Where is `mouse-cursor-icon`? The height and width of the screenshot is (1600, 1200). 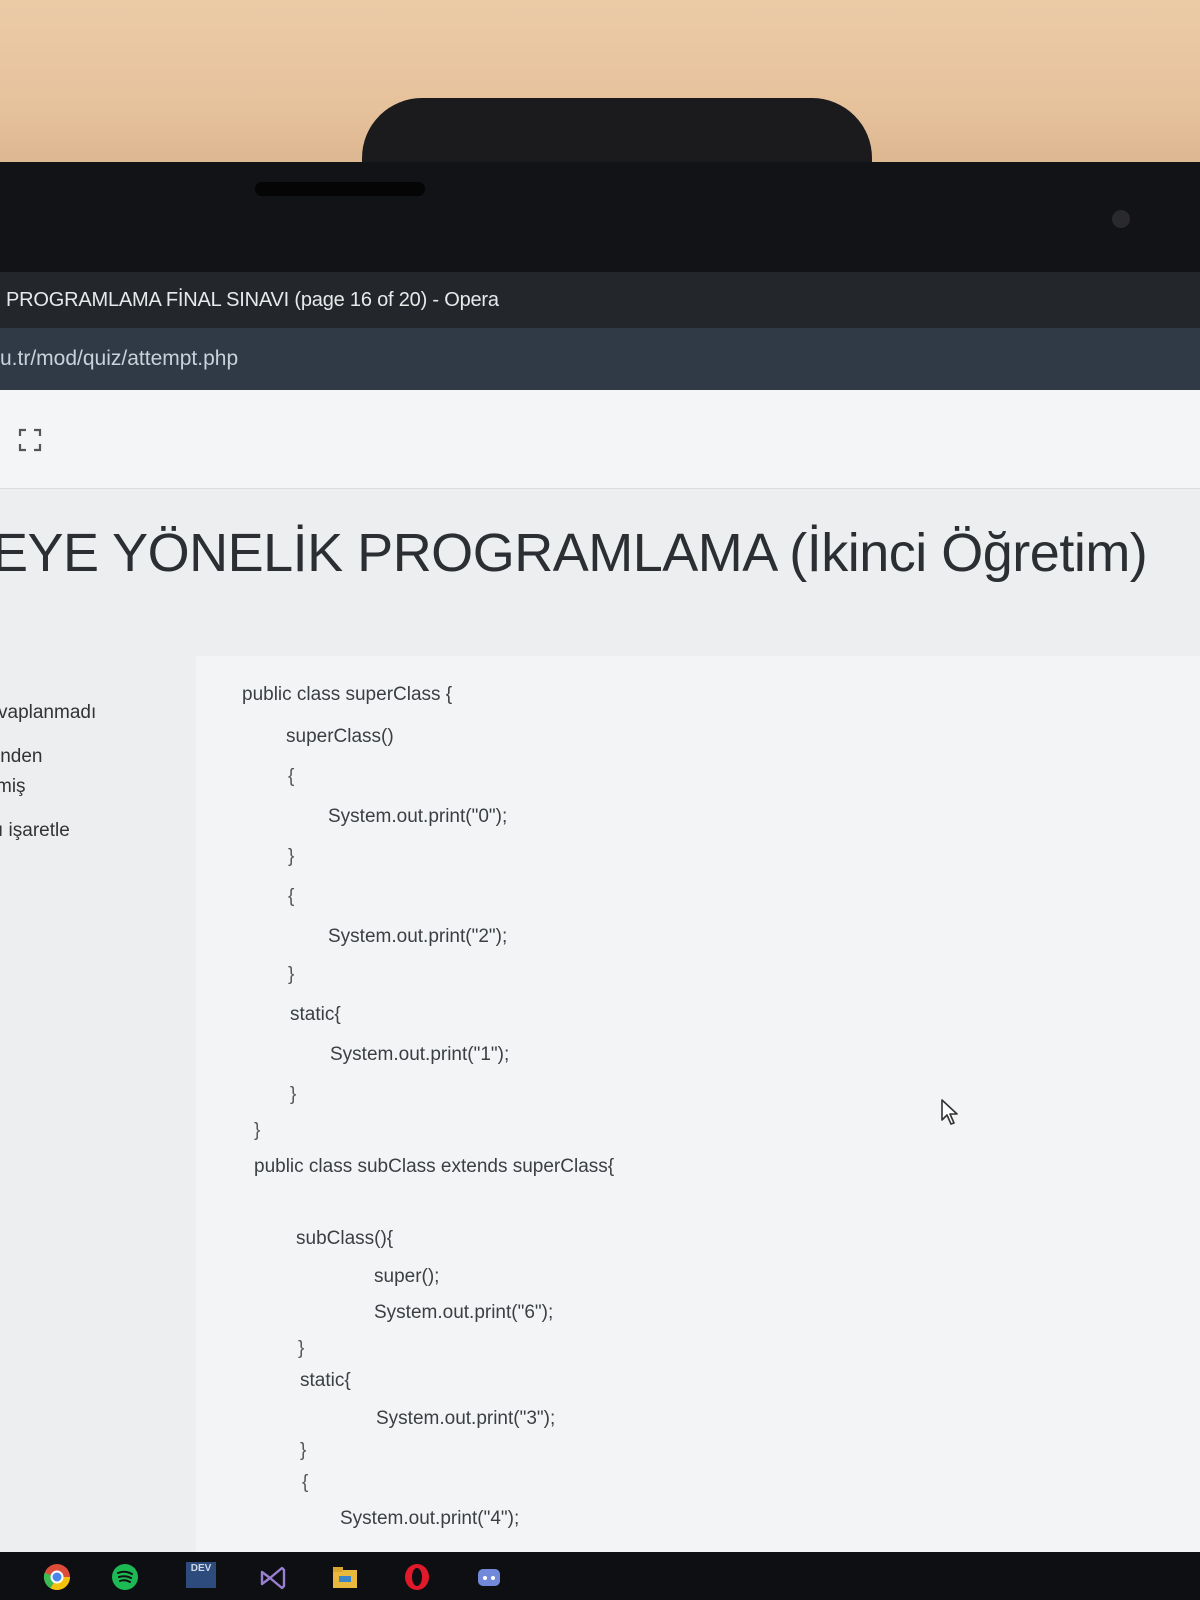 mouse-cursor-icon is located at coordinates (949, 1112).